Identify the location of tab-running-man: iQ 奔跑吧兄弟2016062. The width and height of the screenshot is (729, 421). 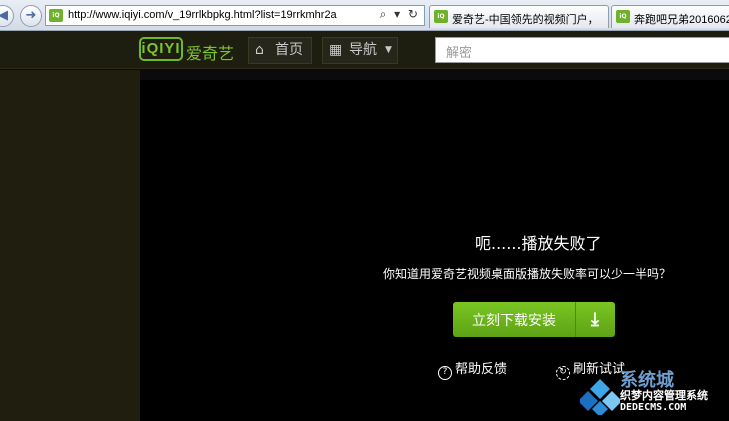
(670, 16).